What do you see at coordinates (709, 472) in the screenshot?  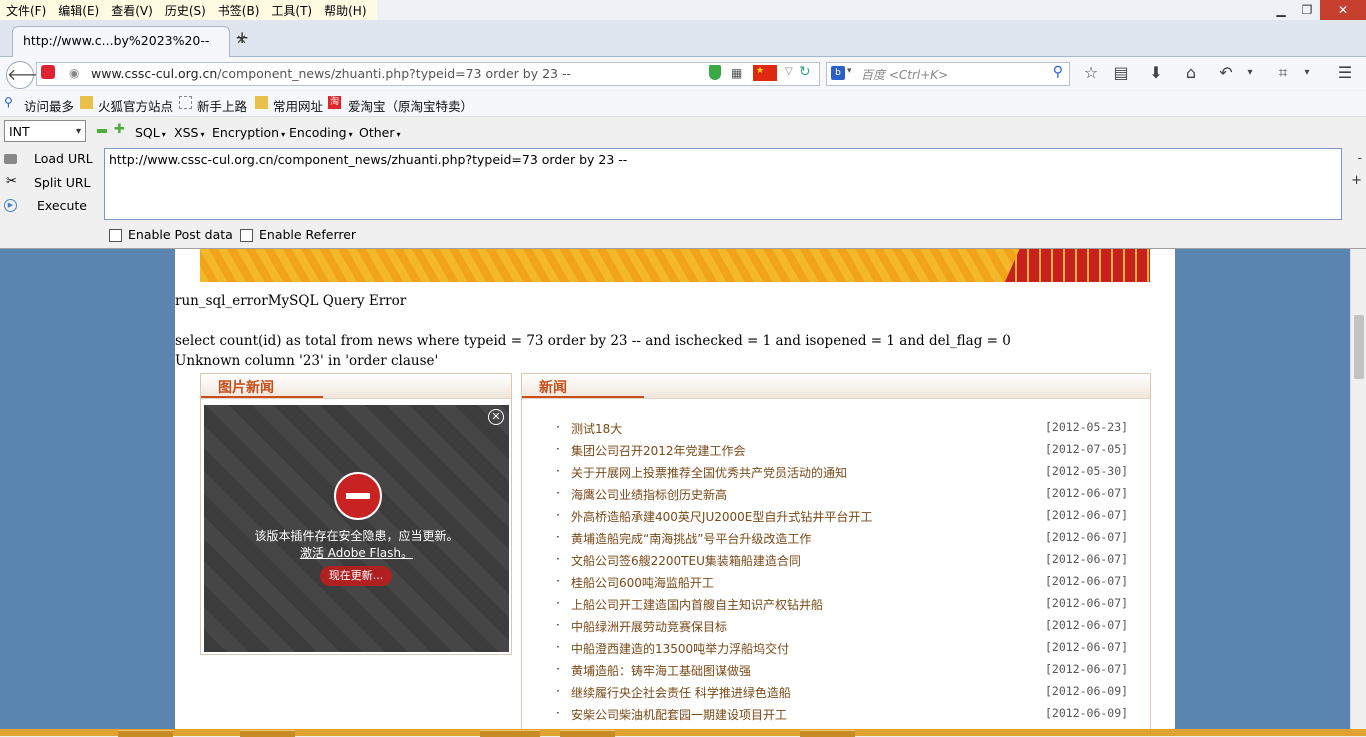 I see `news-item-title: 关于开展网上投票推荐全国优秀共产党员活动的通知` at bounding box center [709, 472].